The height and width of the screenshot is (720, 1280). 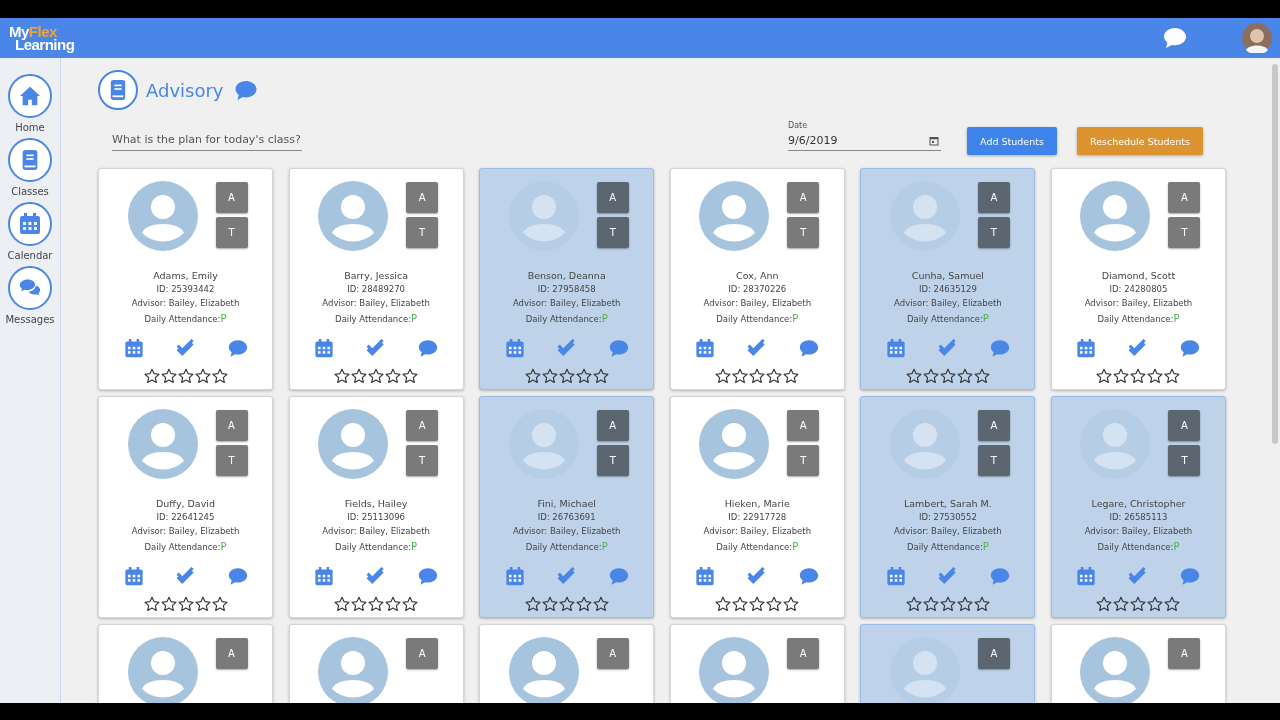 I want to click on student-card: A T Fini, Michael ID: 26763691 Advisor: Bailey, Elizabeth Daily Attendance:P, so click(x=567, y=507).